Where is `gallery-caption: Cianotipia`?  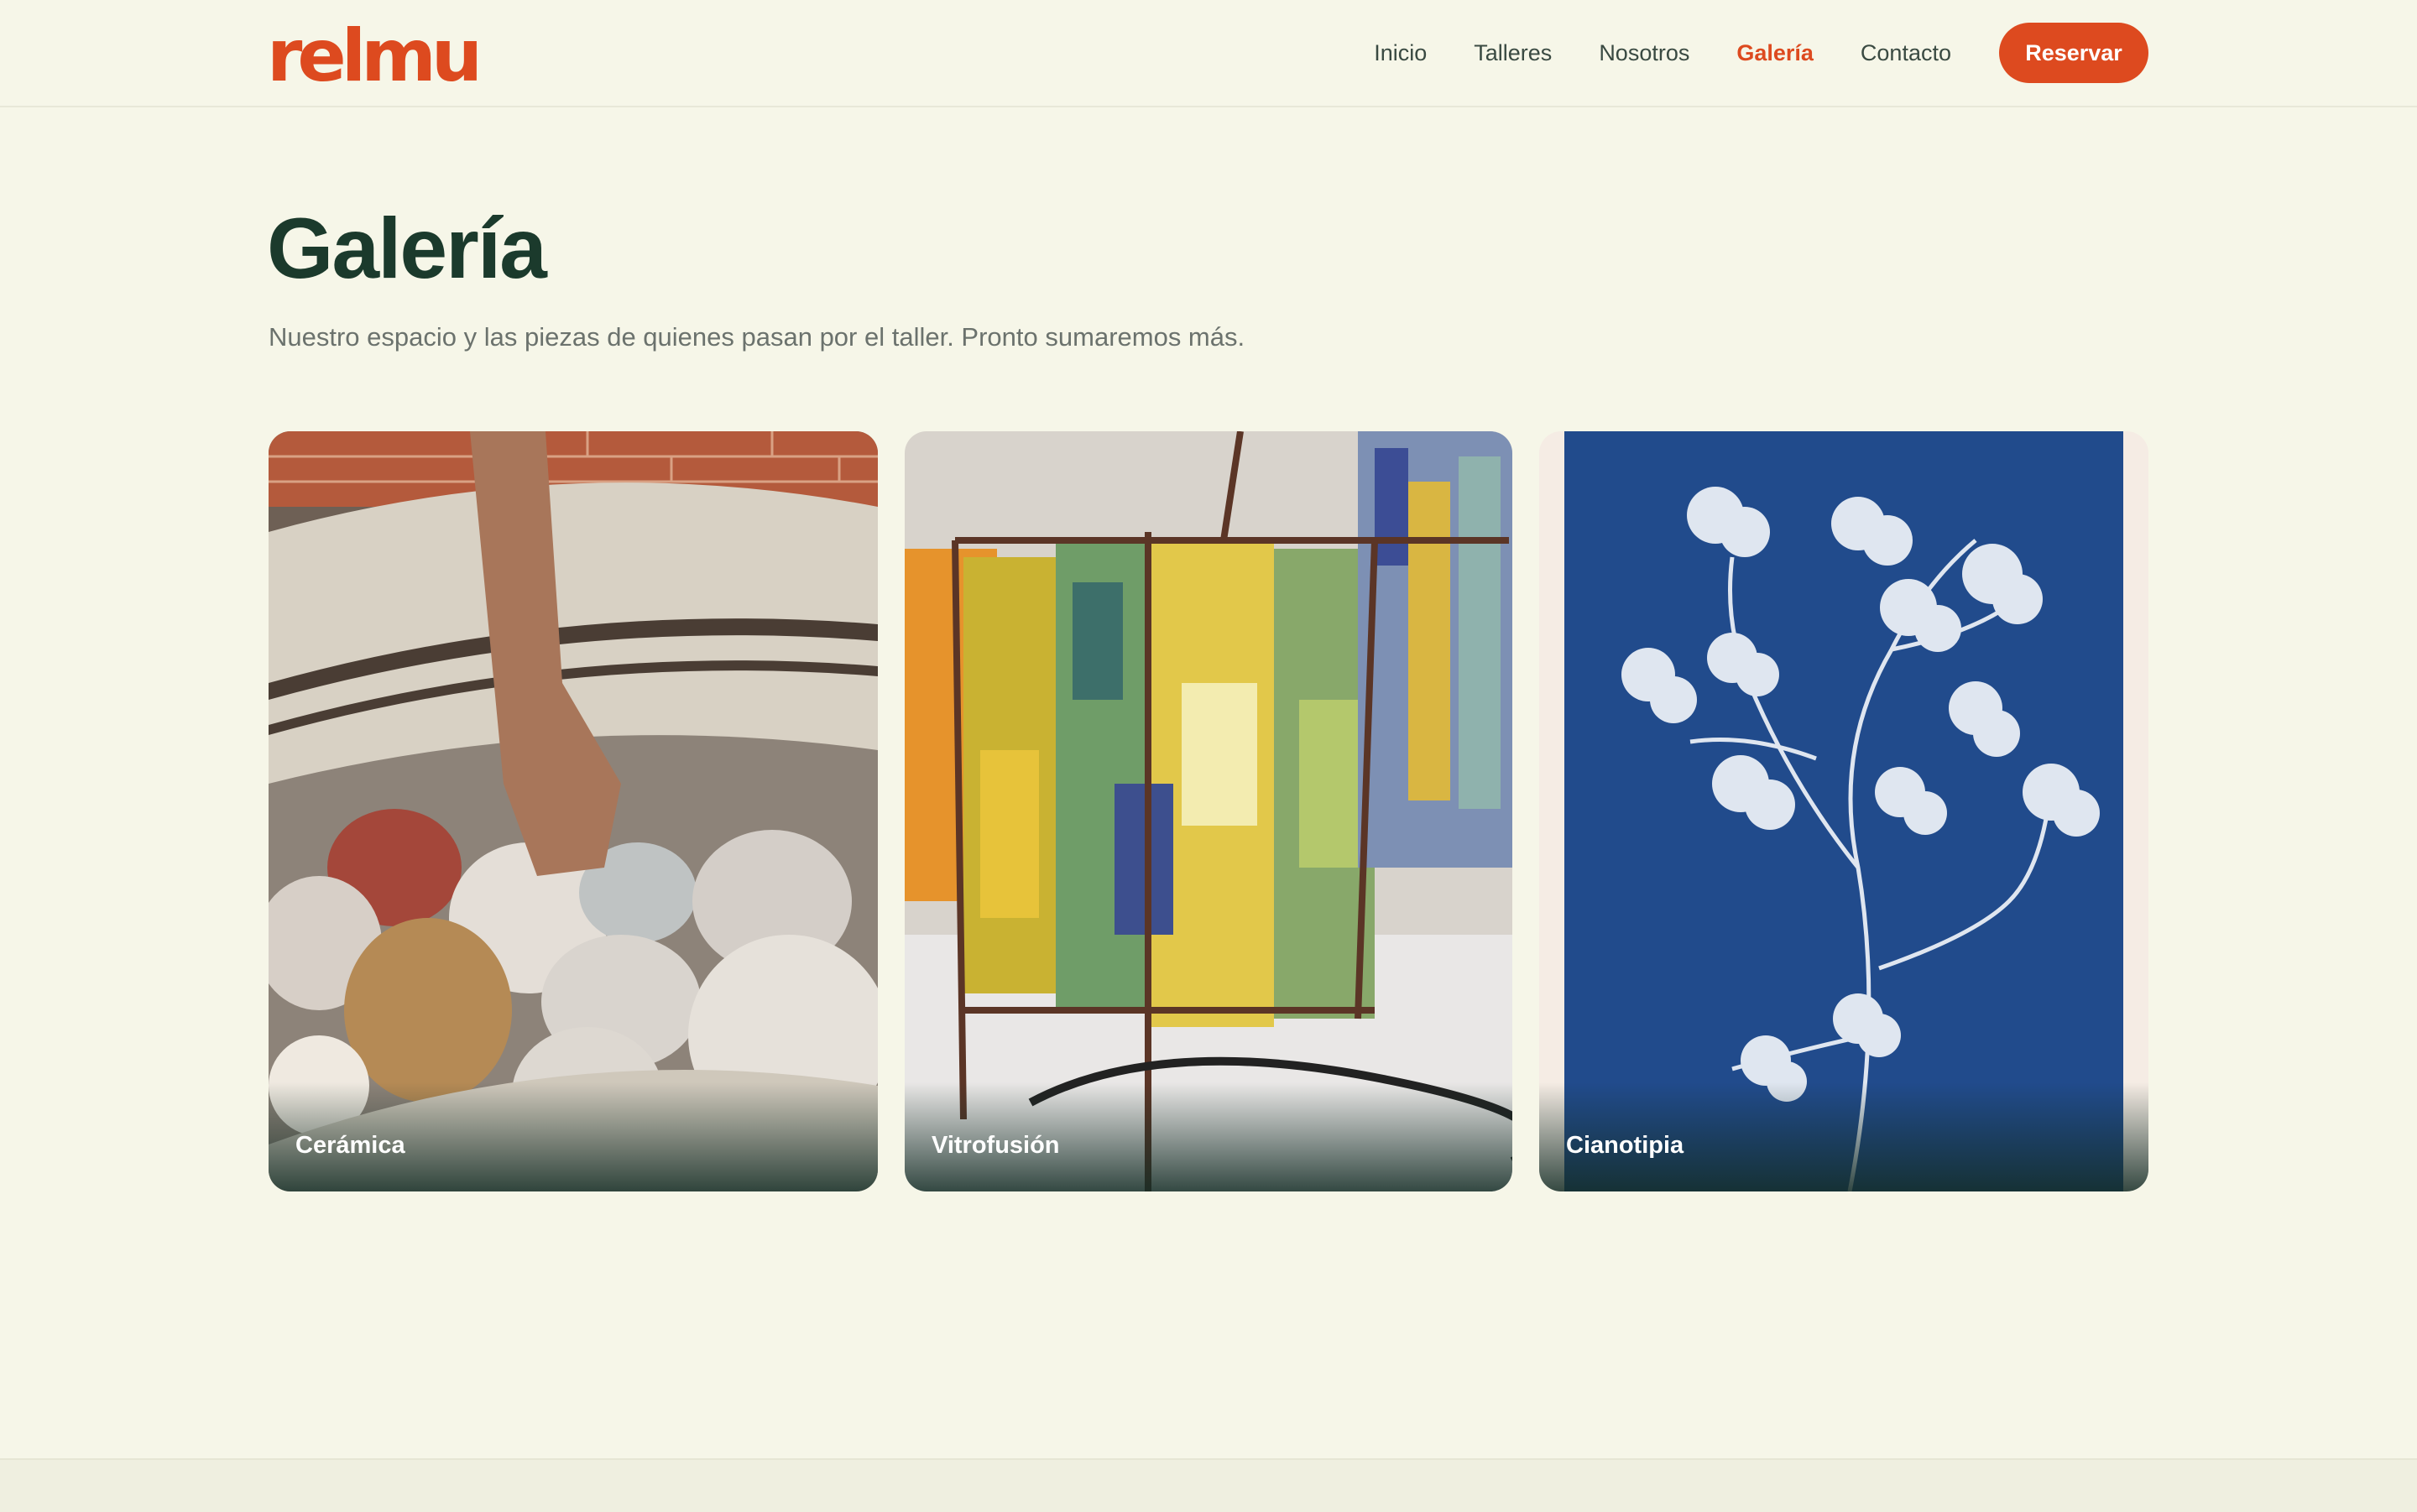
gallery-caption: Cianotipia is located at coordinates (1625, 1145).